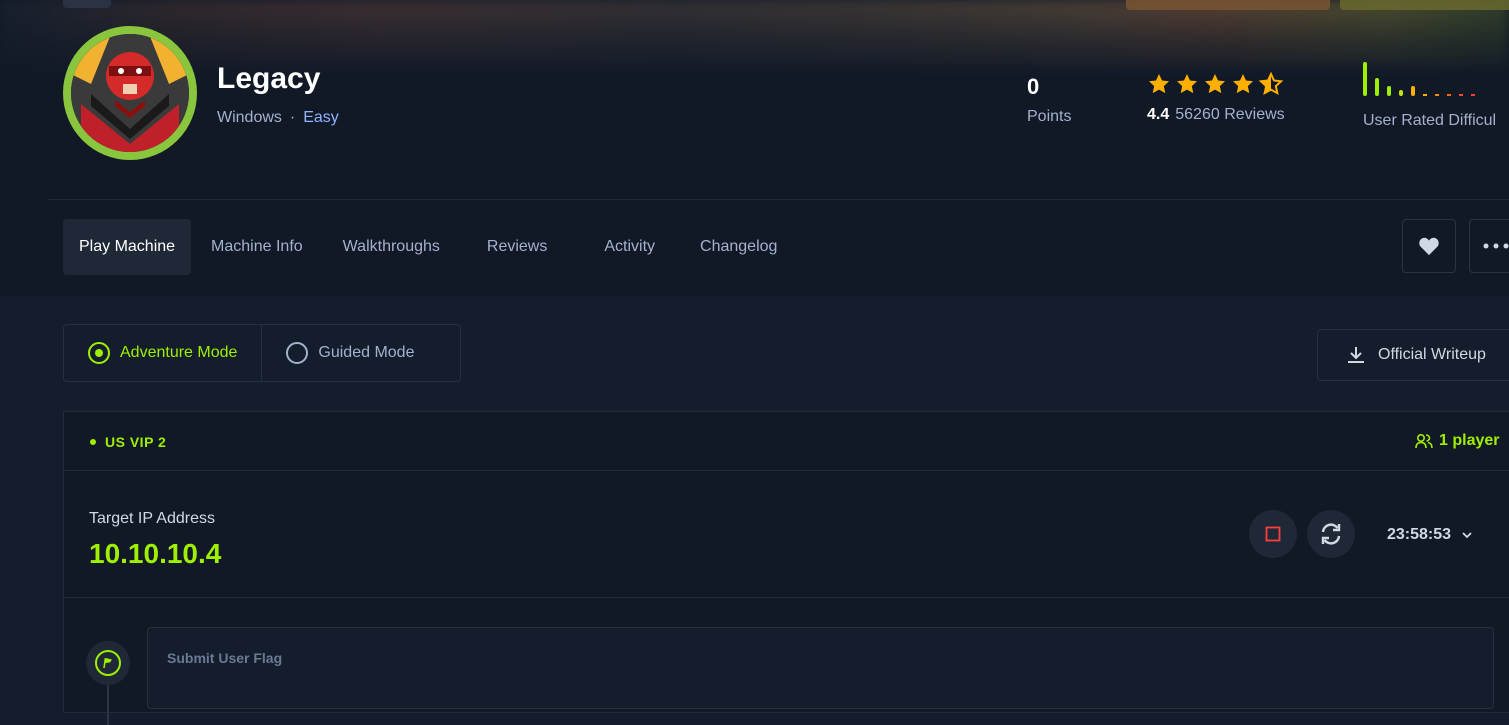  Describe the element at coordinates (269, 78) in the screenshot. I see `machine-name: Legacy` at that location.